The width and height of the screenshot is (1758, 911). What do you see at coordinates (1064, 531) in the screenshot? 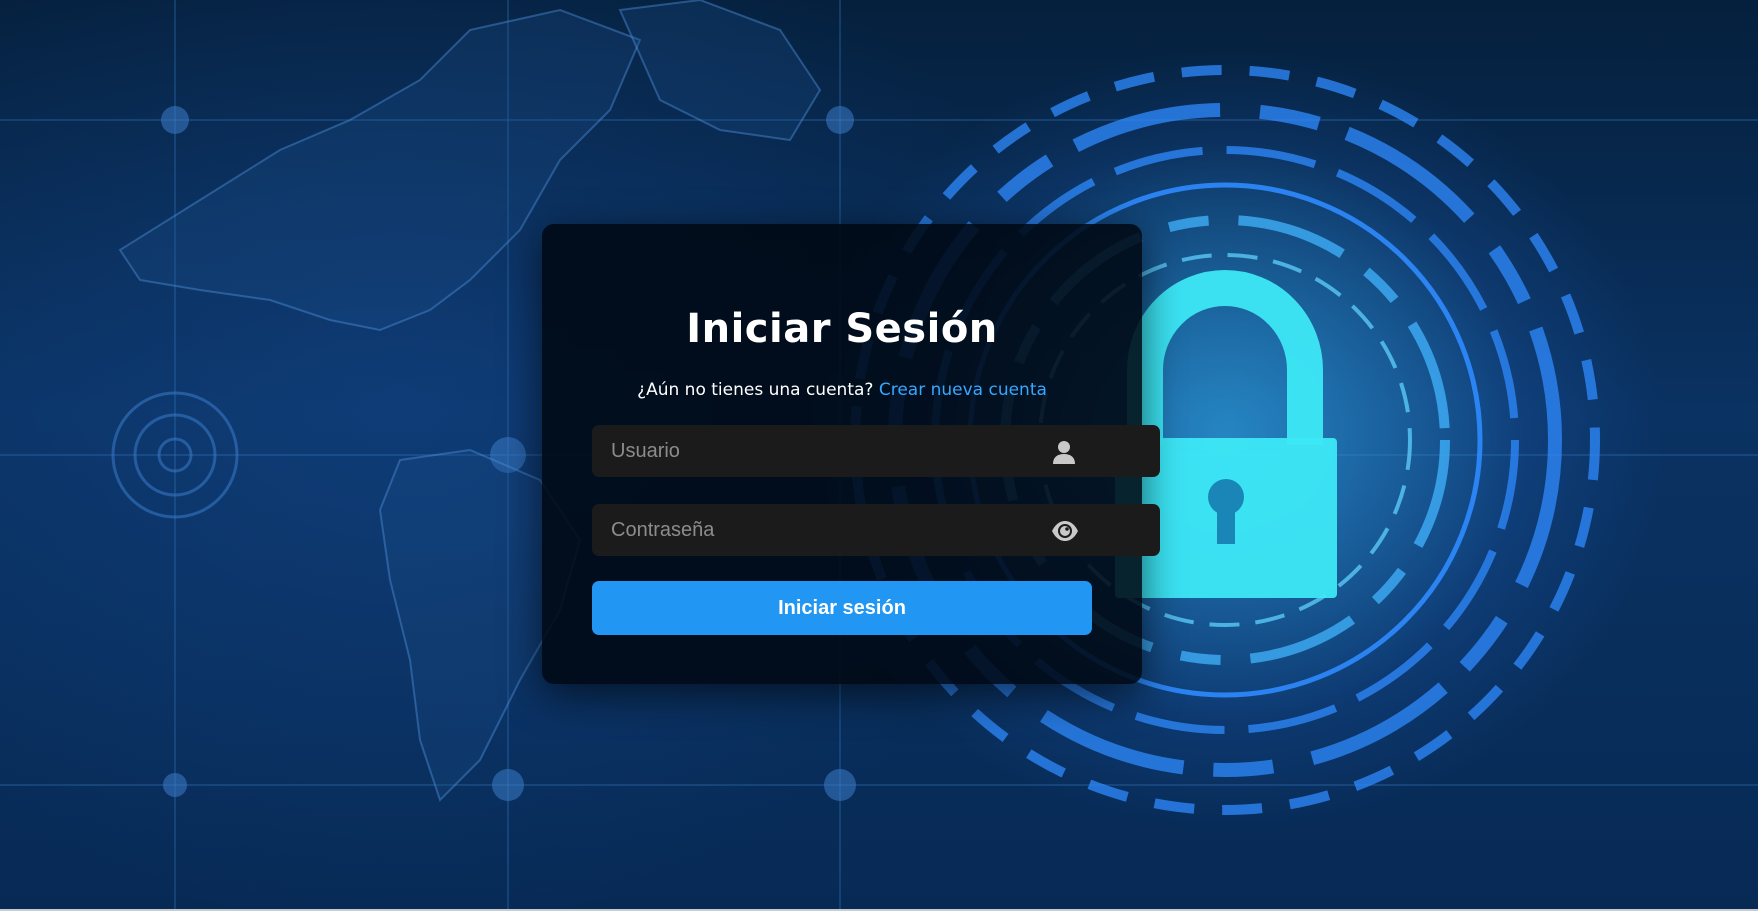
I see `eye-icon` at bounding box center [1064, 531].